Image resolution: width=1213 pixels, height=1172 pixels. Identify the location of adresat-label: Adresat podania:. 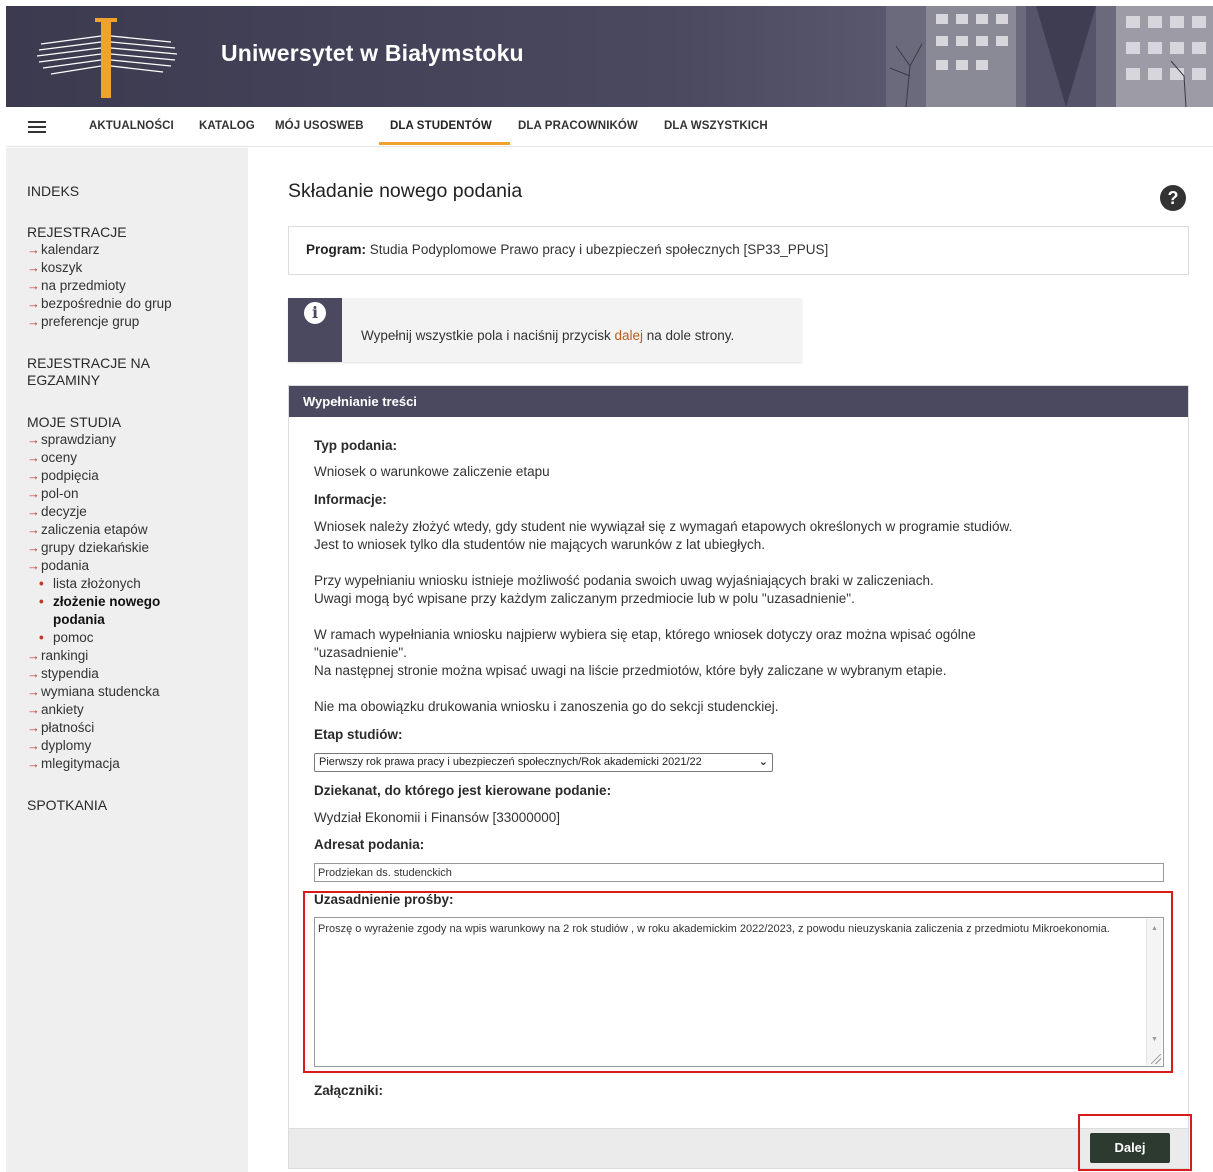
(369, 844).